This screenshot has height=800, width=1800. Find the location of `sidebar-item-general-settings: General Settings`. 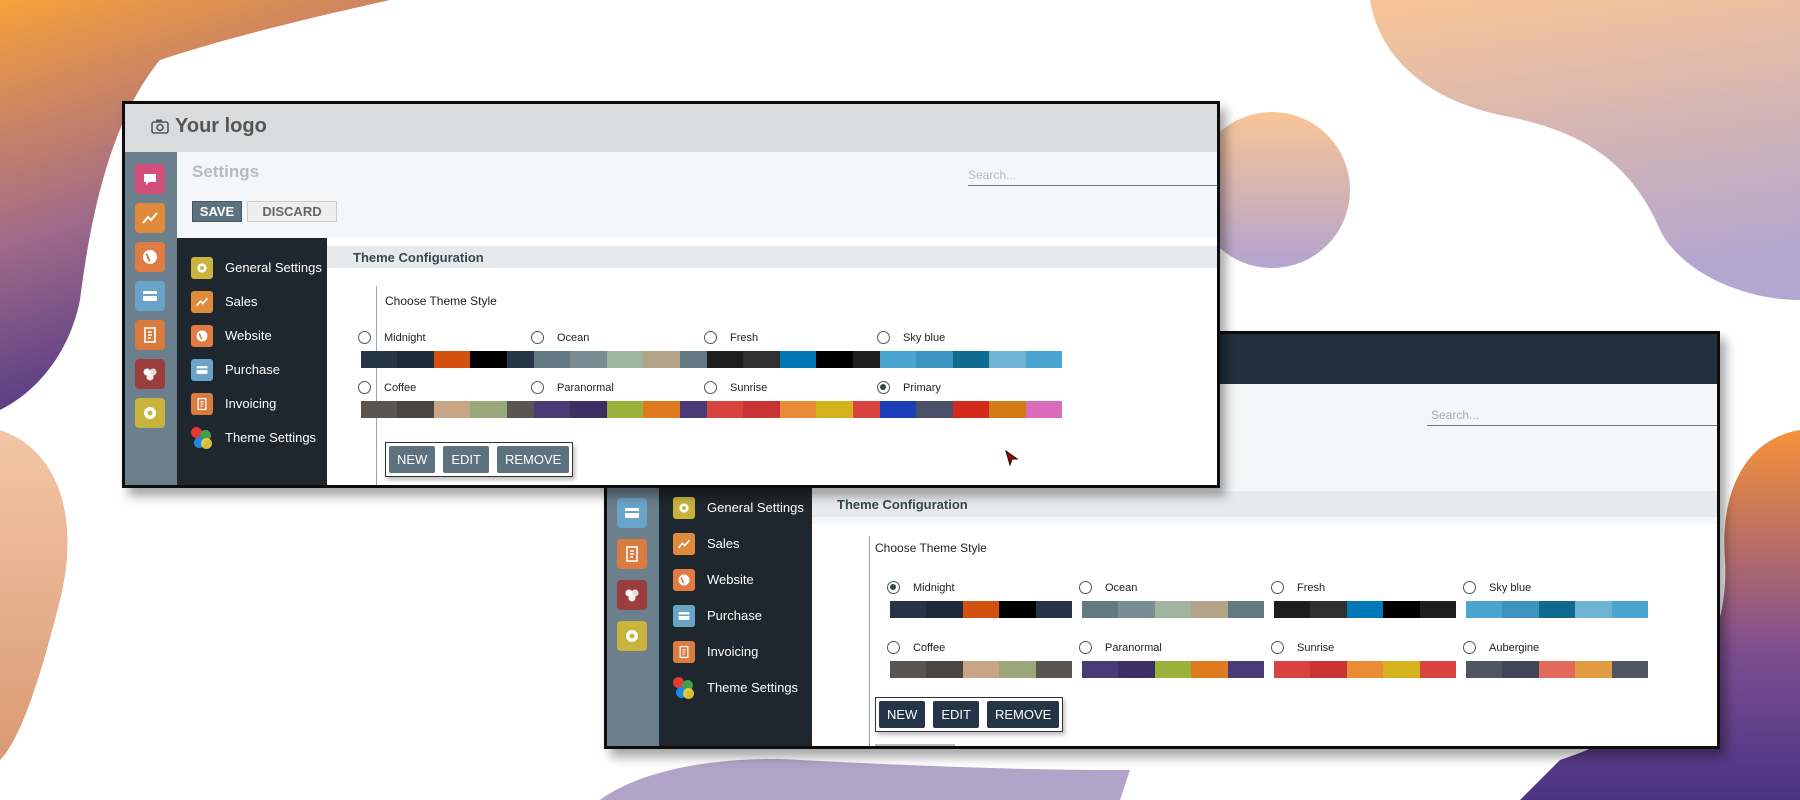

sidebar-item-general-settings: General Settings is located at coordinates (735, 507).